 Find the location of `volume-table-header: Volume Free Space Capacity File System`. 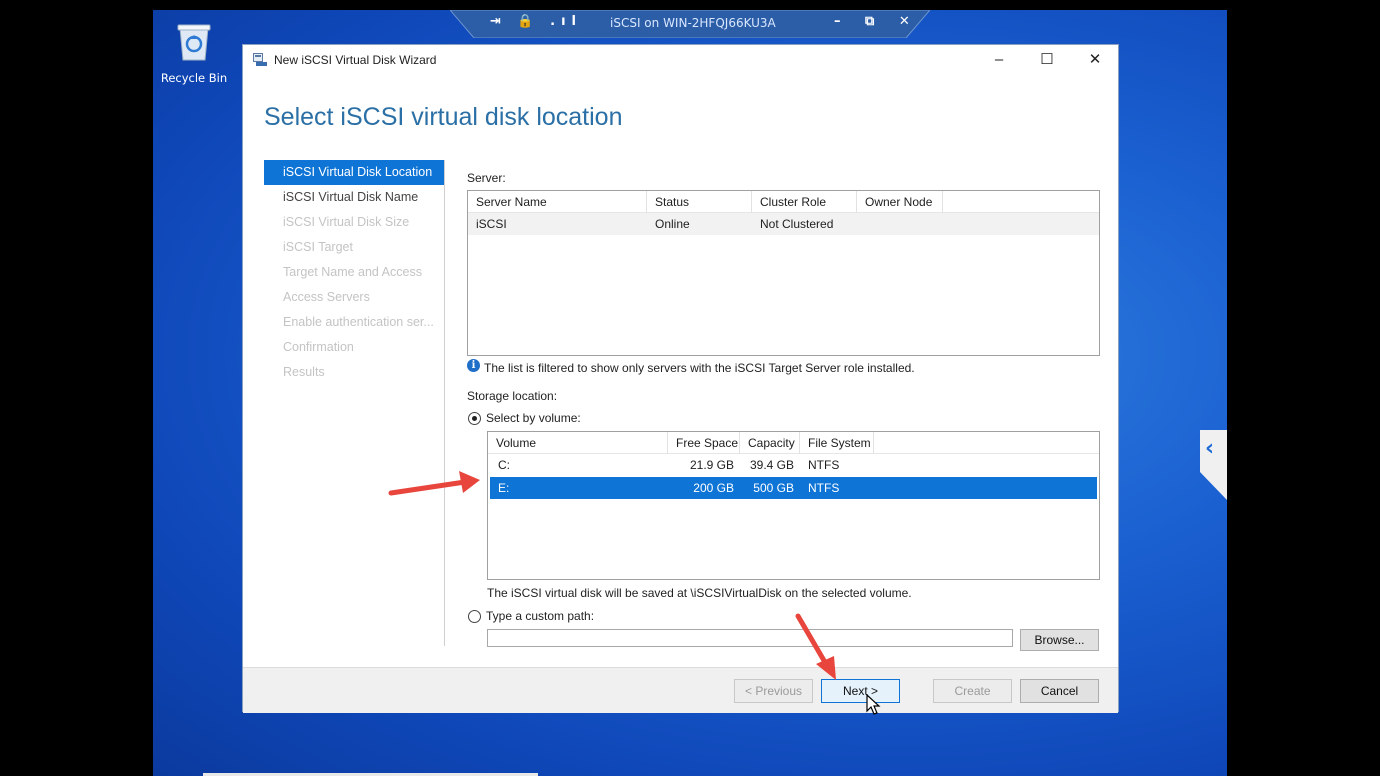

volume-table-header: Volume Free Space Capacity File System is located at coordinates (793, 443).